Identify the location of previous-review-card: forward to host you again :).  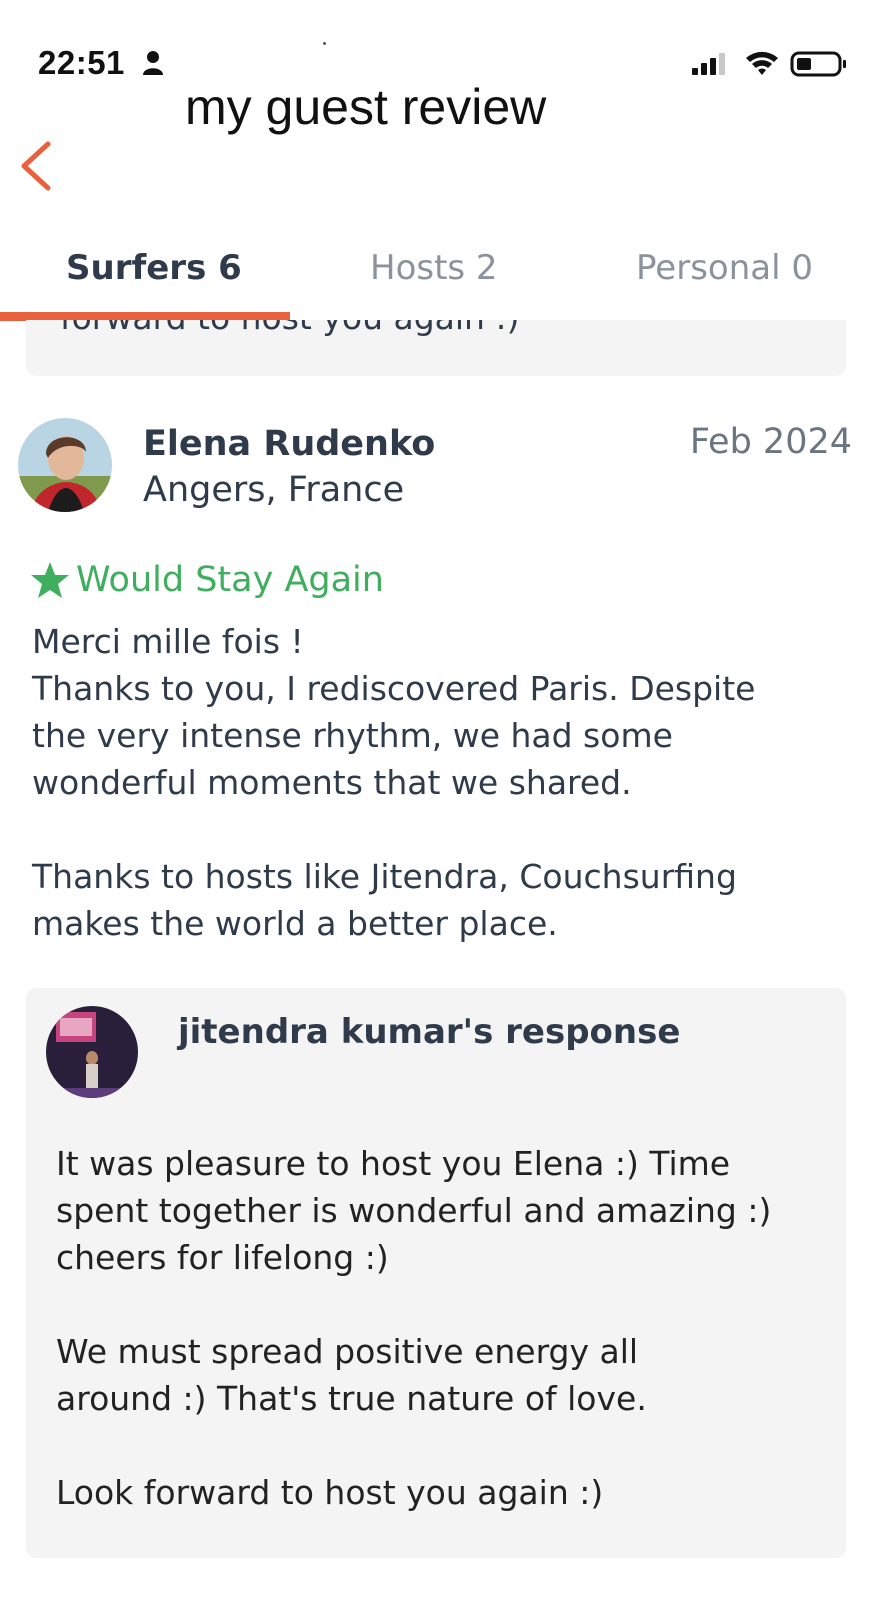
(436, 348).